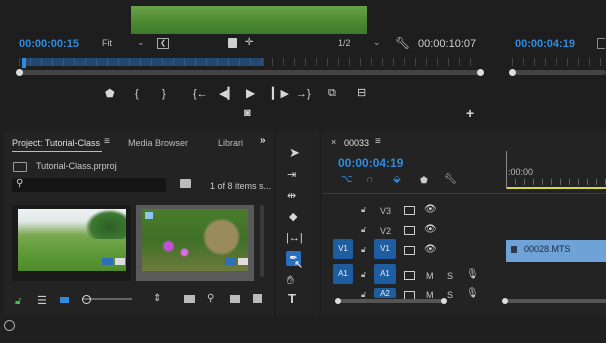 This screenshot has width=606, height=343. Describe the element at coordinates (385, 231) in the screenshot. I see `track-v2-label: V2` at that location.